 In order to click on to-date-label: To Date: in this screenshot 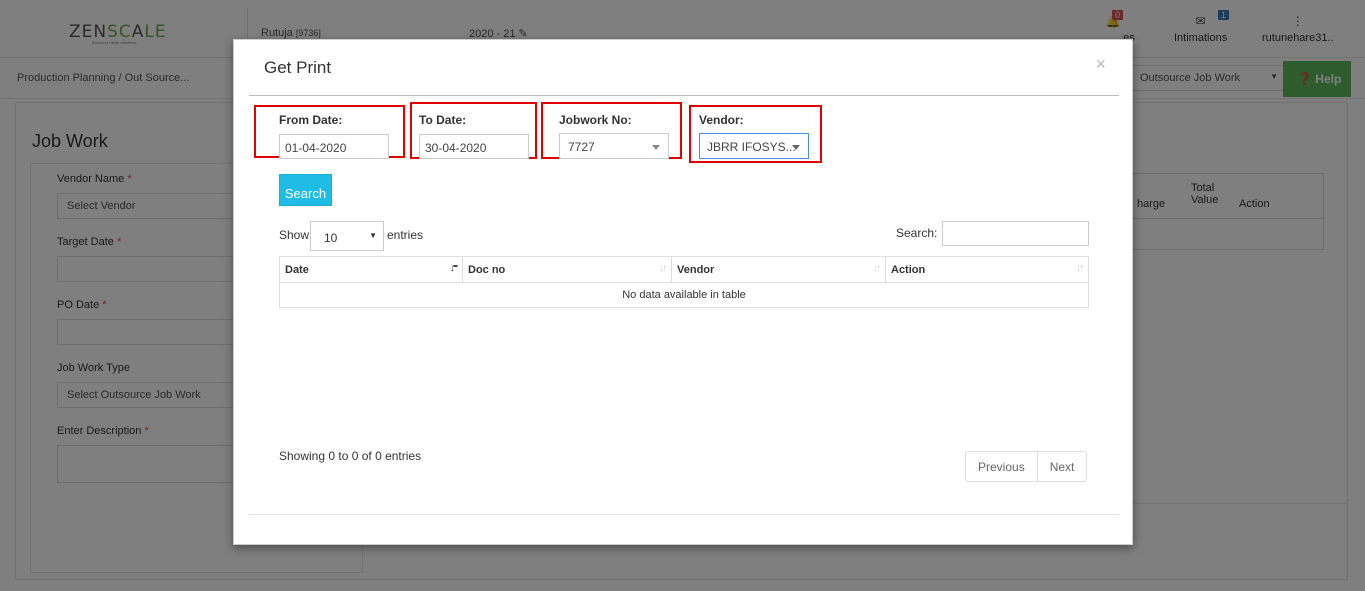, I will do `click(443, 120)`.